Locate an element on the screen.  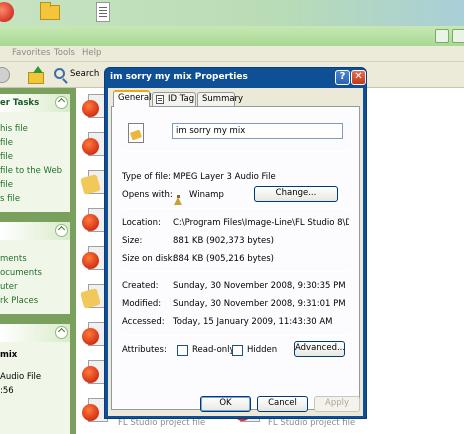
details-panel: mix Audio File :56 is located at coordinates (35, 379).